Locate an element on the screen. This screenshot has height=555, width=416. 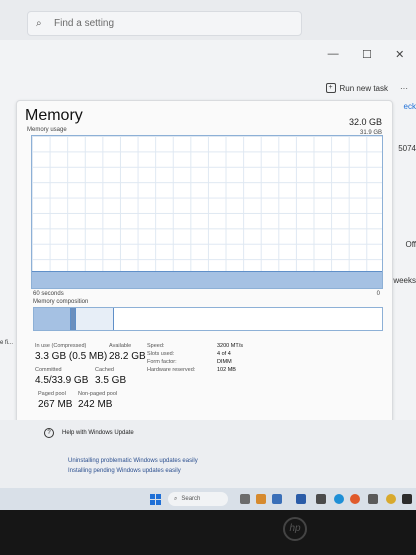
maximize-button: ☐ is located at coordinates (367, 54).